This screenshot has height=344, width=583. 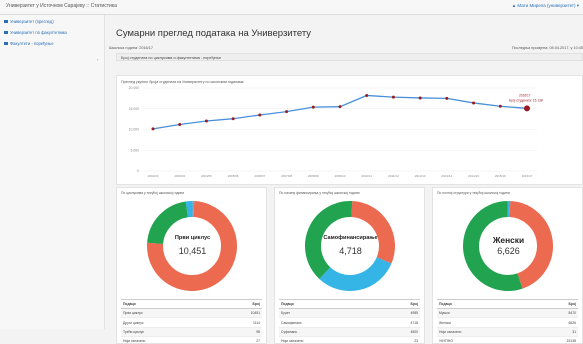 I want to click on table-row: Нији означено27, so click(x=191, y=340).